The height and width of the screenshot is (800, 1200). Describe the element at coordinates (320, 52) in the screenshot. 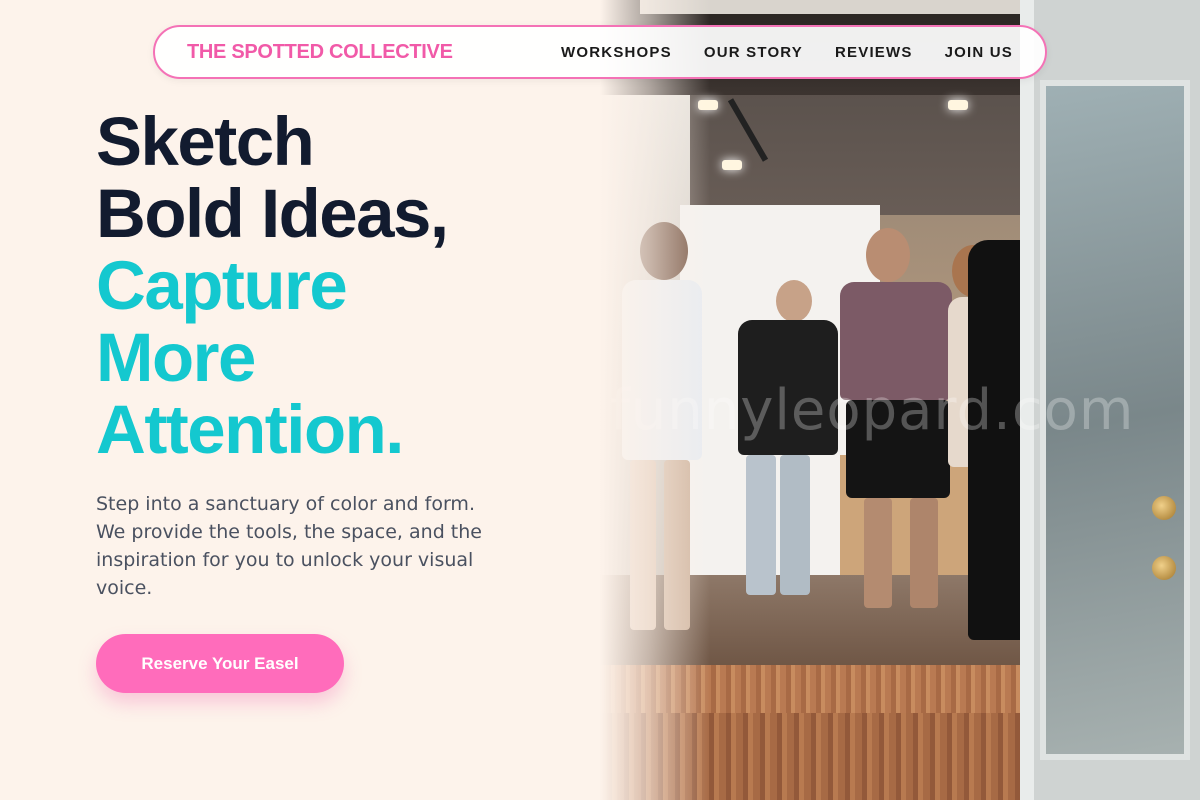

I see `brand-logo: THE SPOTTED COLLECTIVE` at that location.